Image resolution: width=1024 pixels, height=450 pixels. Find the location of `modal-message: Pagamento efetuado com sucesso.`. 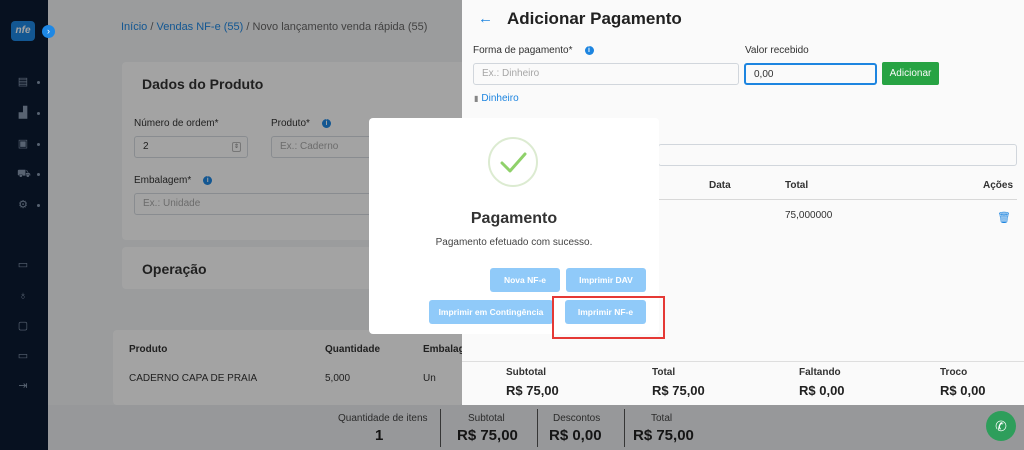

modal-message: Pagamento efetuado com sucesso. is located at coordinates (514, 242).